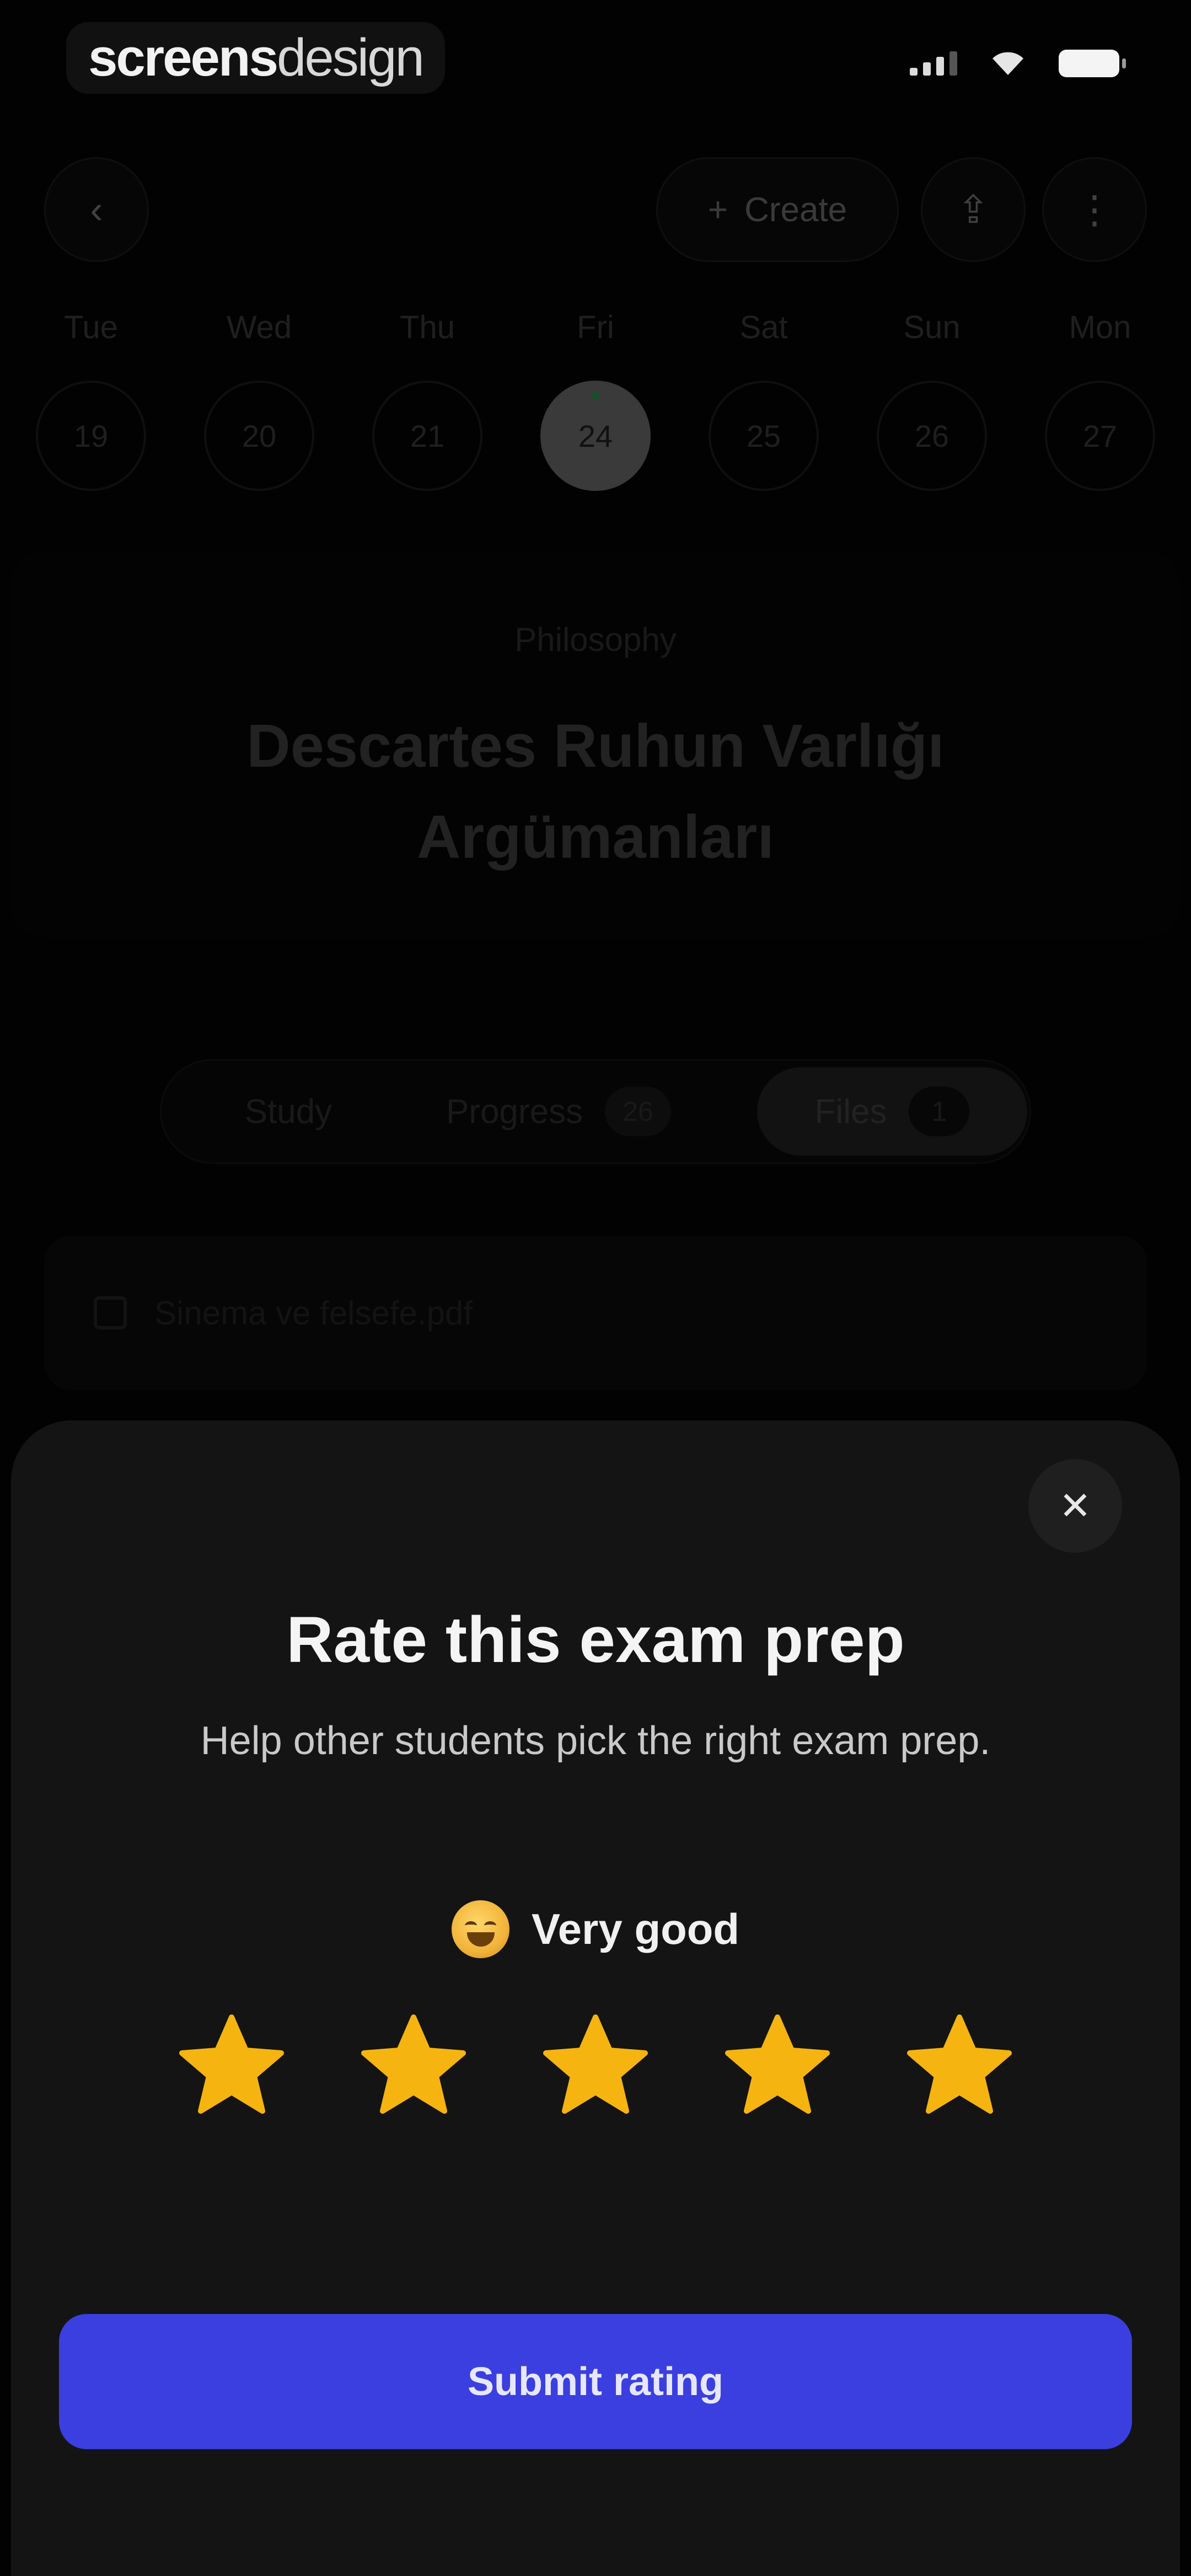 Image resolution: width=1191 pixels, height=2576 pixels. Describe the element at coordinates (595, 1313) in the screenshot. I see `file-list-item: Sinema ve felsefe.pdf` at that location.